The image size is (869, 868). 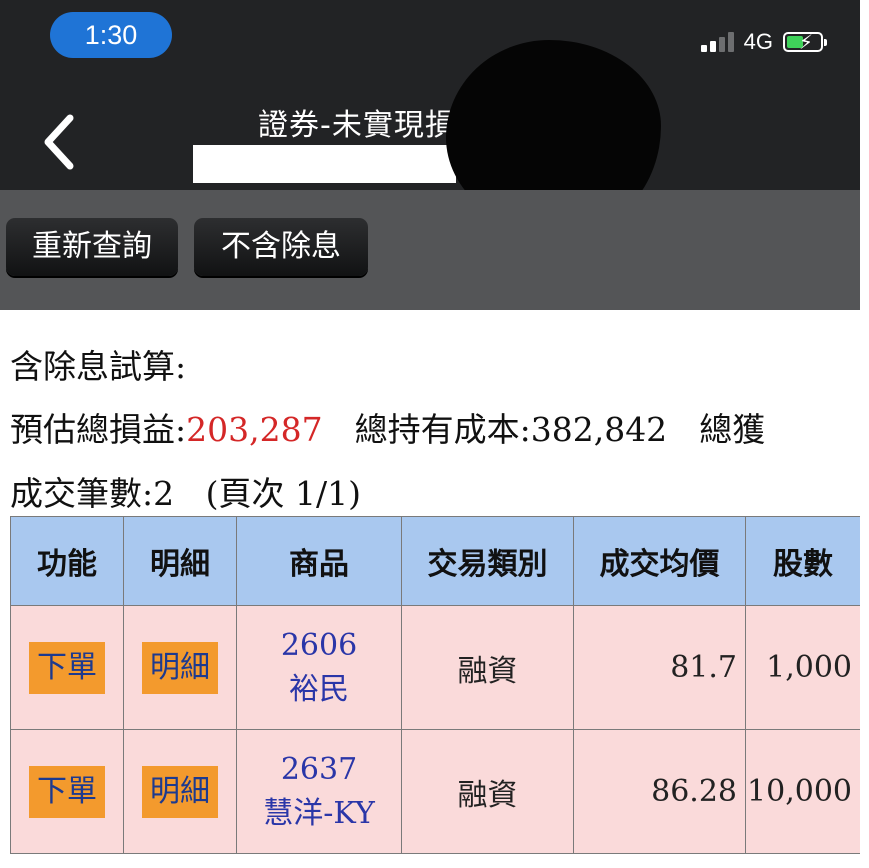 I want to click on table-row: 下單 明細 2637 慧洋-KY 融資 86.28 10,000, so click(x=435, y=791).